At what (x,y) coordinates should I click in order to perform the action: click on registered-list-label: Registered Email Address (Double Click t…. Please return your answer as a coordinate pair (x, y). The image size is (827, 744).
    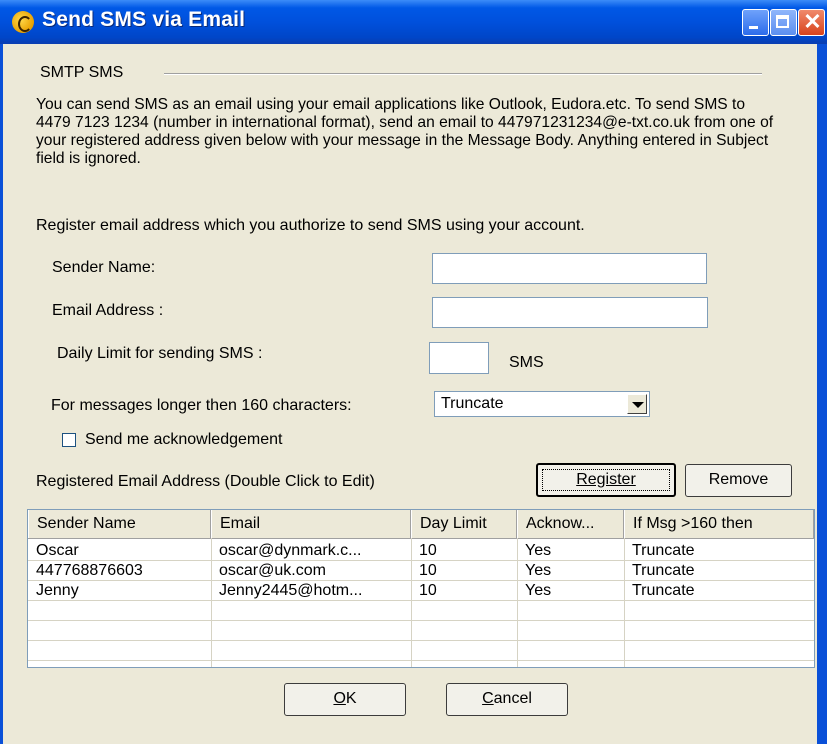
    Looking at the image, I should click on (205, 481).